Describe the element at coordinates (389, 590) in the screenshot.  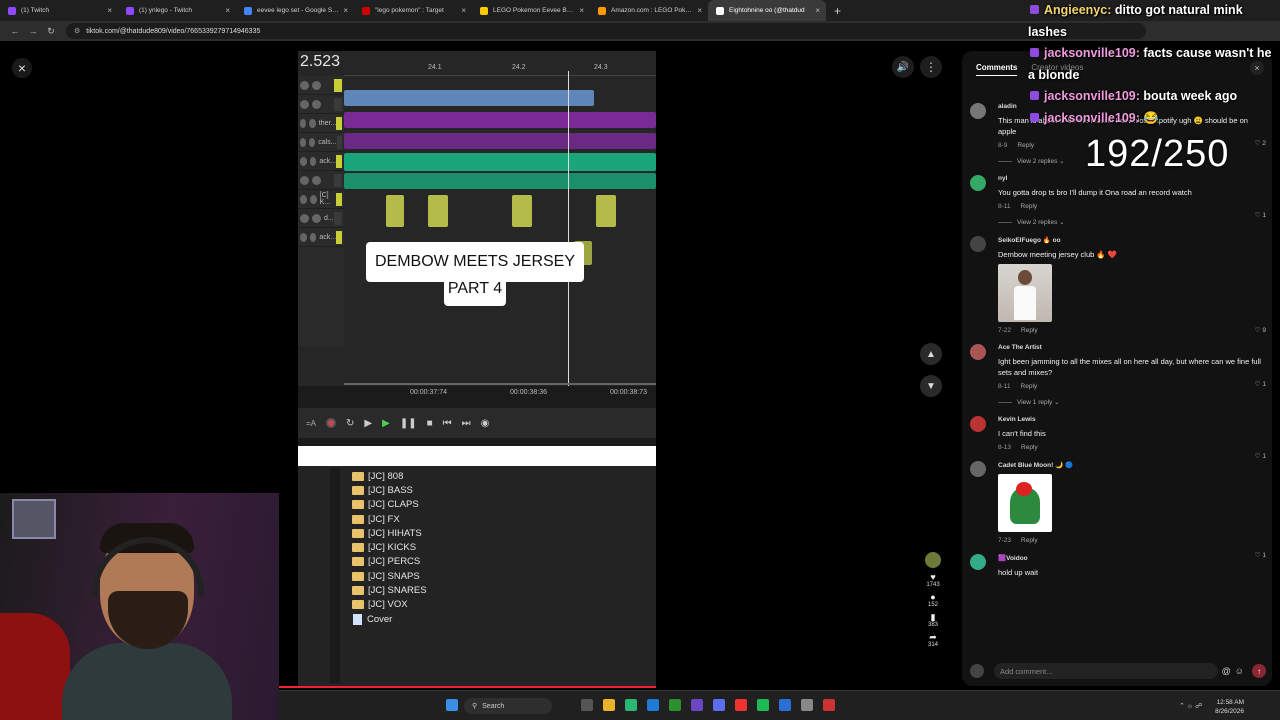
I see `folder-item: [JC] SNARES` at that location.